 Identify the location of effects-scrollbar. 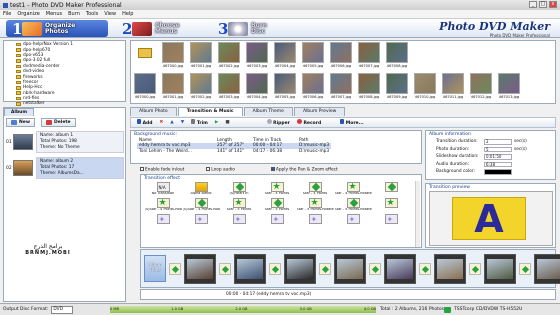
(417, 214).